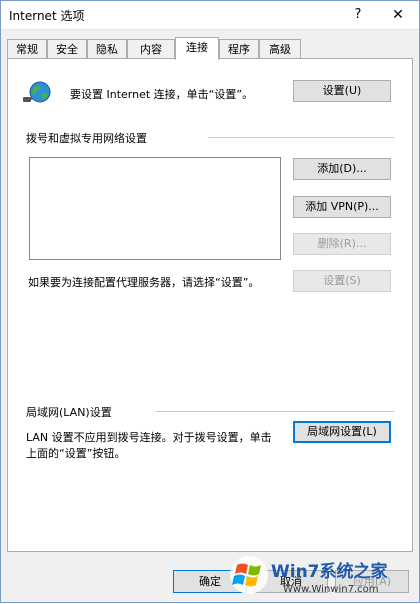  What do you see at coordinates (301, 137) in the screenshot?
I see `dialup-divider` at bounding box center [301, 137].